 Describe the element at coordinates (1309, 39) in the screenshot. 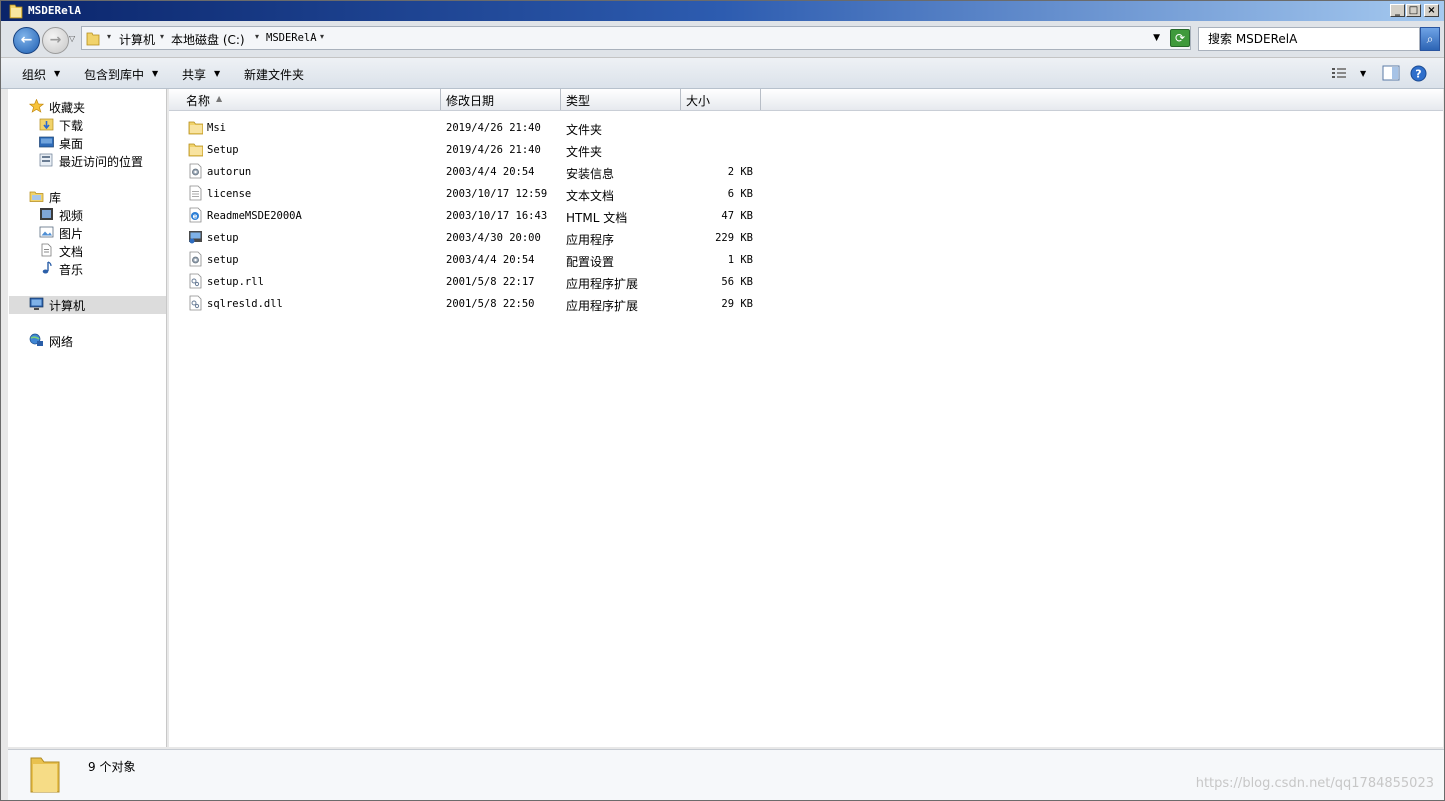

I see `search-input: 搜索 MSDERelA` at that location.